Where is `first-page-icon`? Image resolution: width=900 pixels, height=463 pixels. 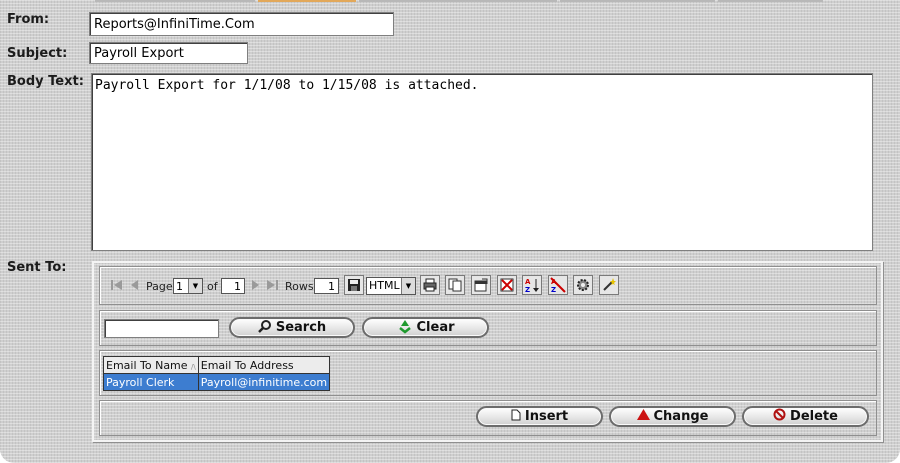
first-page-icon is located at coordinates (117, 285).